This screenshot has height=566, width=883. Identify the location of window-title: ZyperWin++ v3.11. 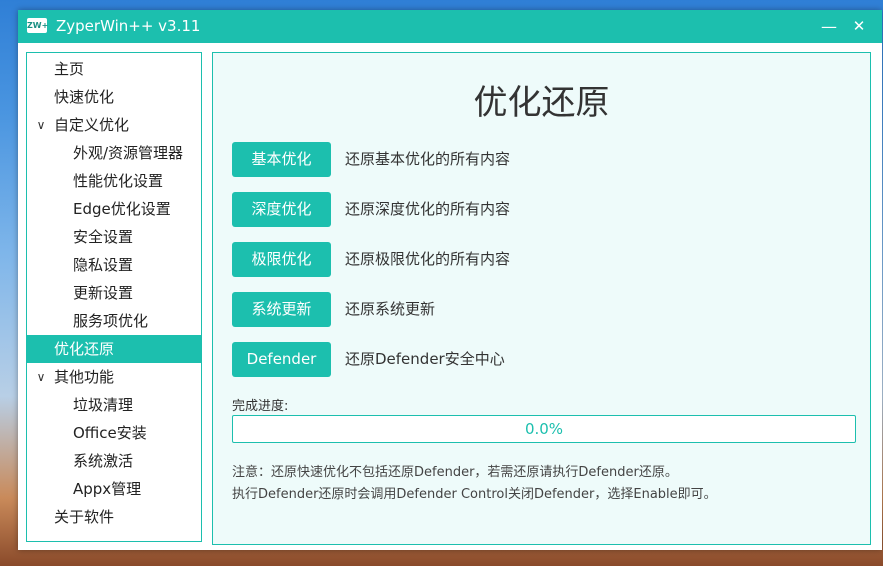
(128, 26).